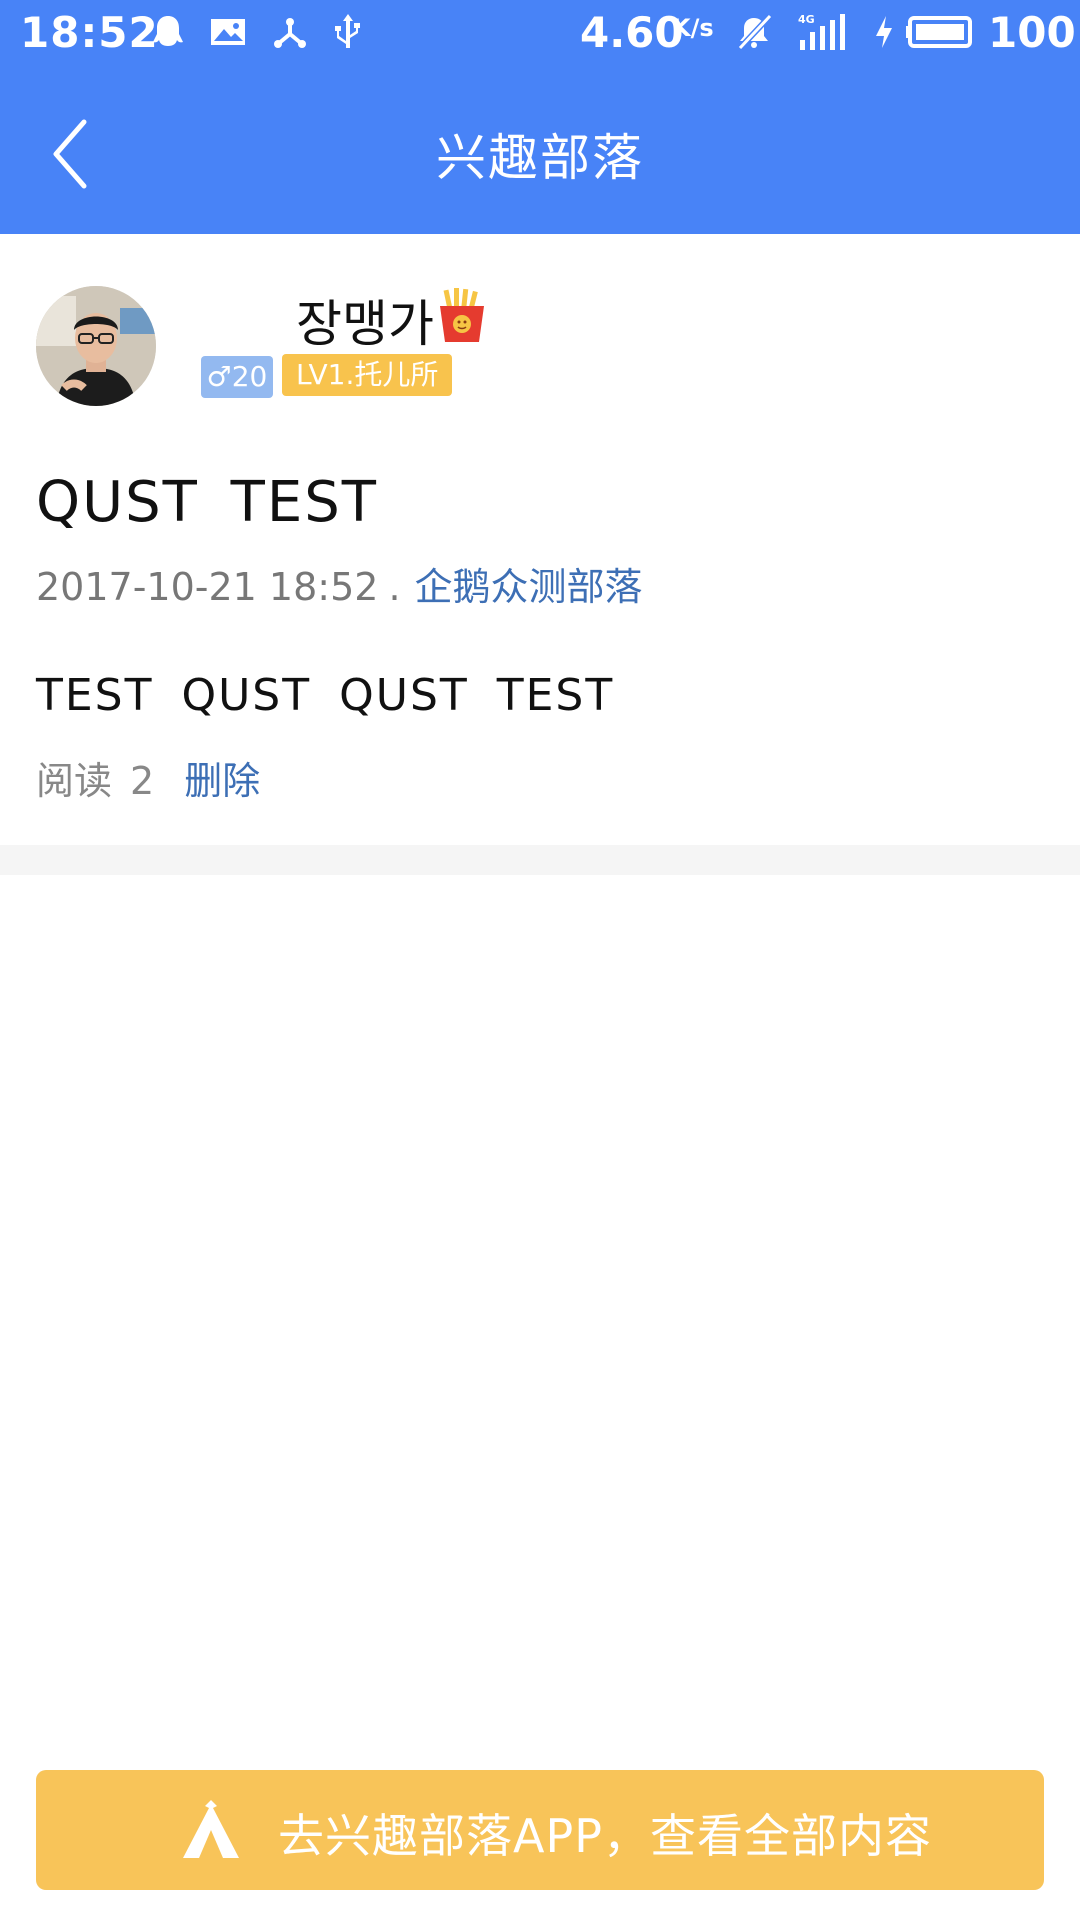 The image size is (1080, 1920). What do you see at coordinates (693, 28) in the screenshot?
I see `speed-unit: K/s` at bounding box center [693, 28].